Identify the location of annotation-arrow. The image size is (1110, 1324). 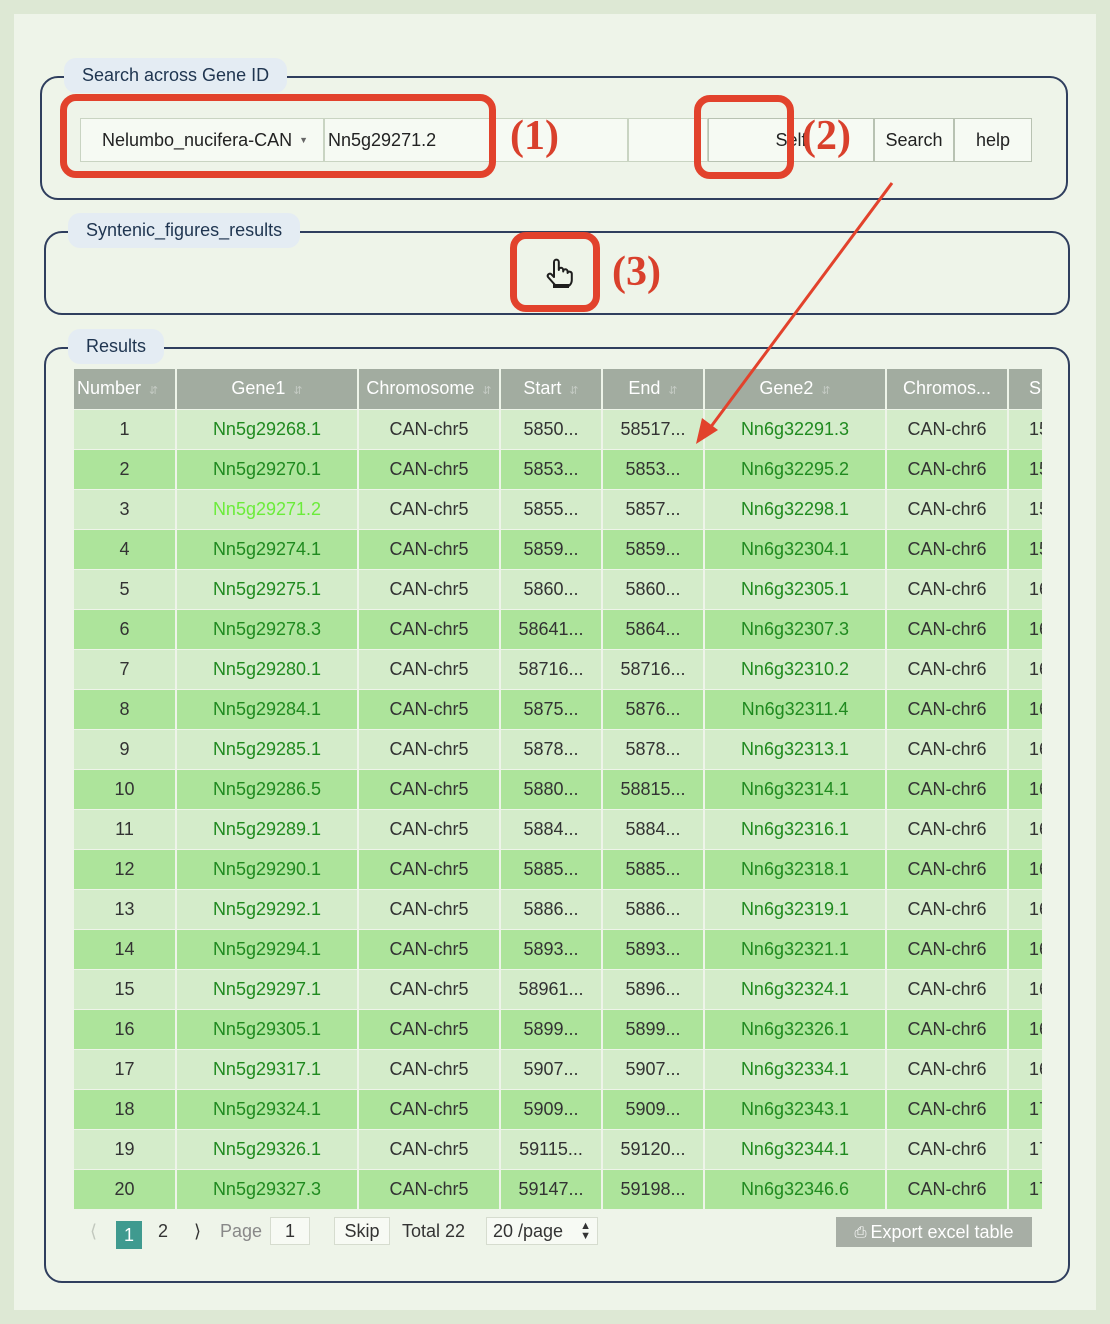
(795, 313).